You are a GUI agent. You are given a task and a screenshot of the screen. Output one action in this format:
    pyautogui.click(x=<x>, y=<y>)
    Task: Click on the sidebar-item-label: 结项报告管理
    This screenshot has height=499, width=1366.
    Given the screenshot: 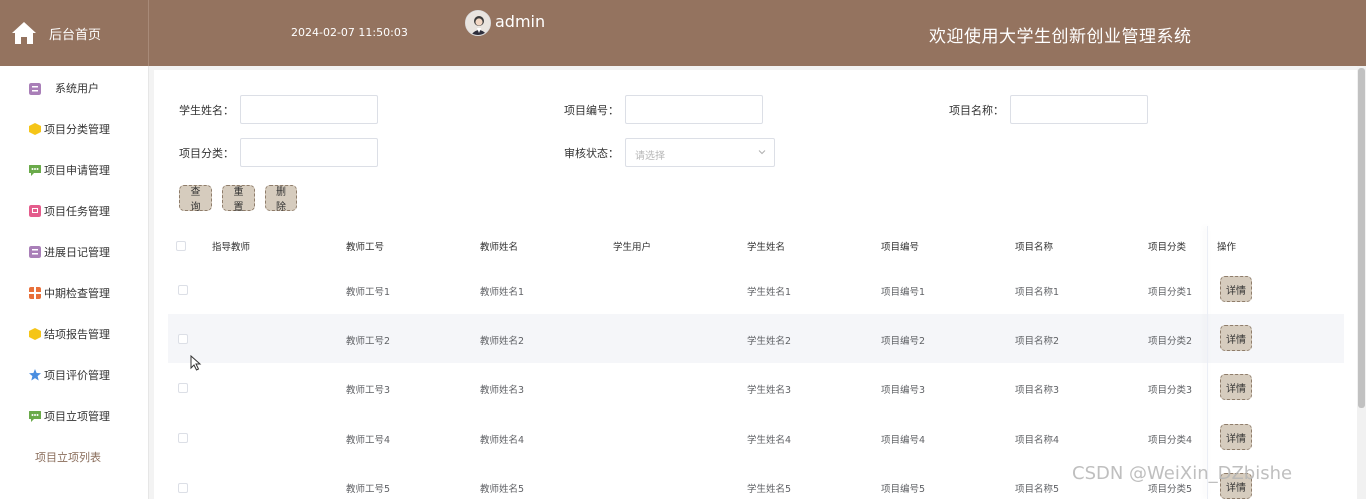 What is the action you would take?
    pyautogui.click(x=77, y=334)
    